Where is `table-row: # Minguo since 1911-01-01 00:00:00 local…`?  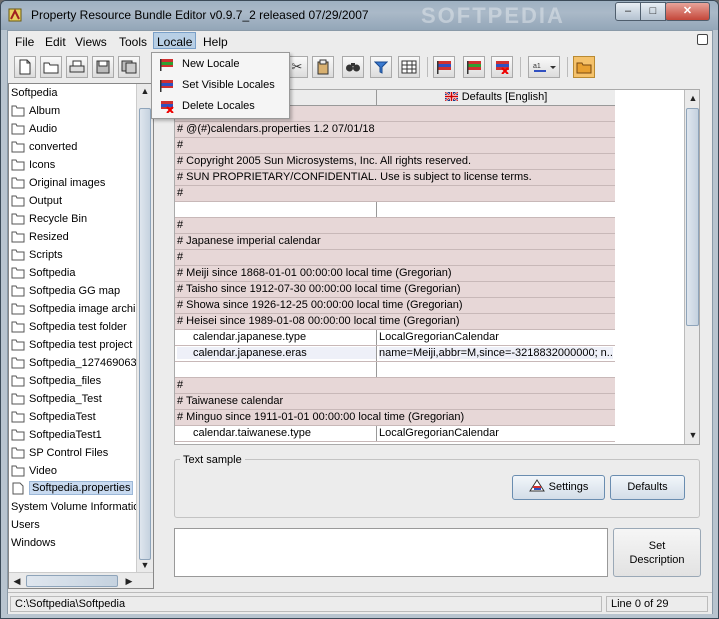
table-row: # Minguo since 1911-01-01 00:00:00 local… is located at coordinates (395, 418).